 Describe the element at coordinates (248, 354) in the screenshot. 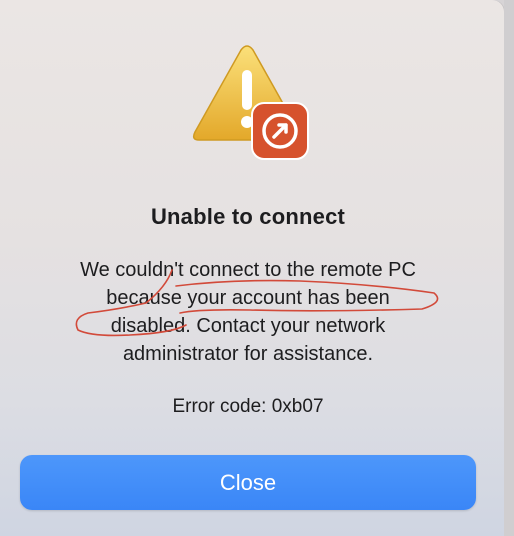

I see `message-line: administrator for assistance.` at that location.